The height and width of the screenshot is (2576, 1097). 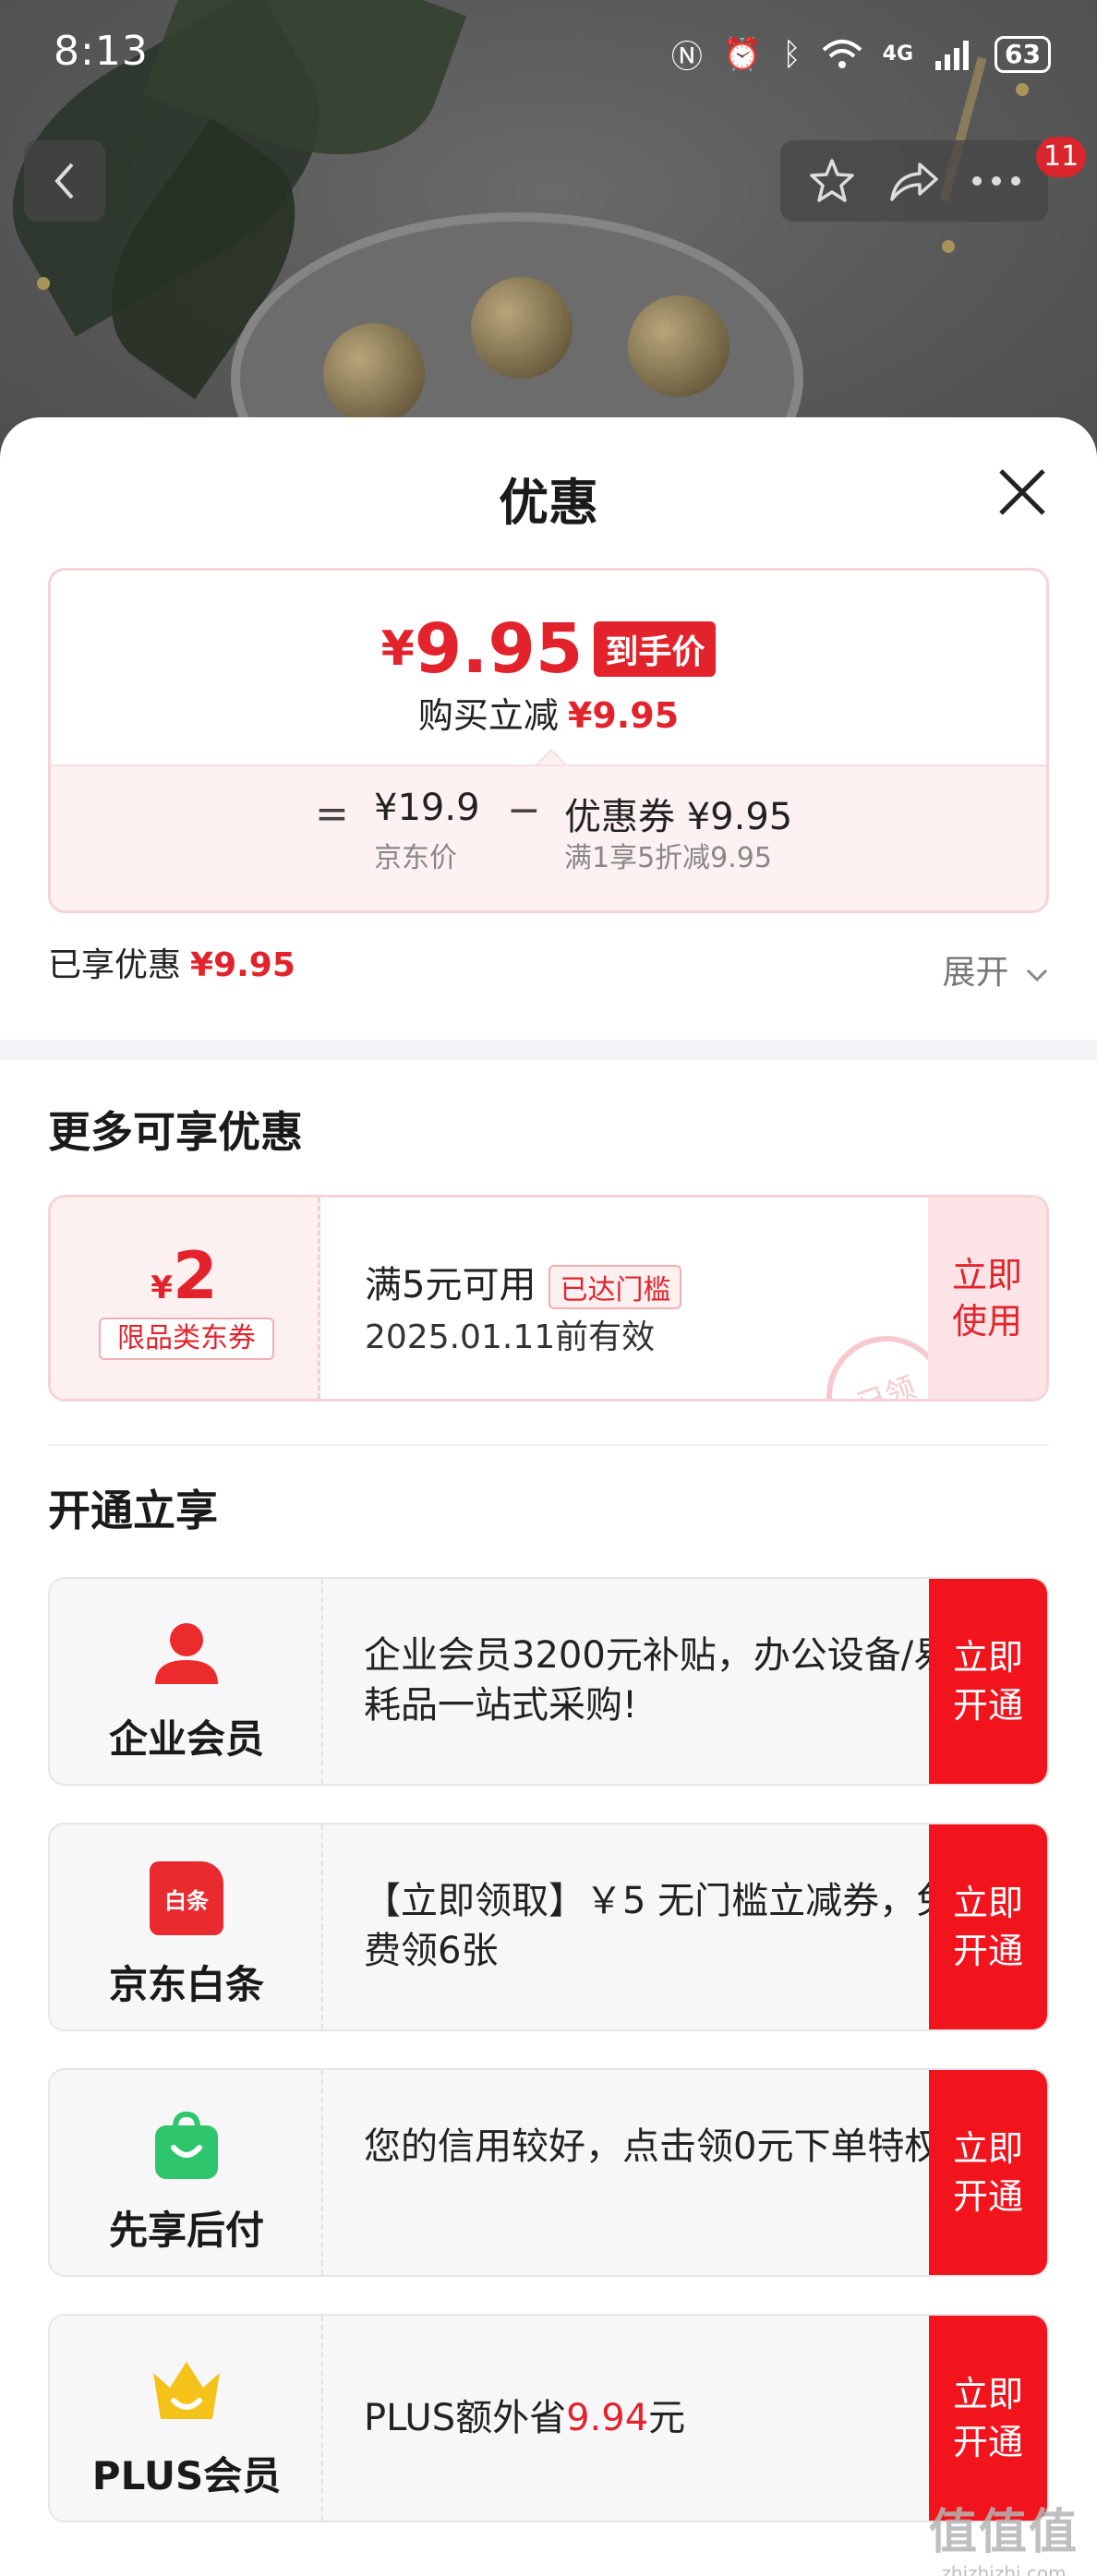 I want to click on service-row-enterprise: 企业会员 企业会员3200元补贴，办公设备/易耗品一站式采购! 立即 开通, so click(x=548, y=1681).